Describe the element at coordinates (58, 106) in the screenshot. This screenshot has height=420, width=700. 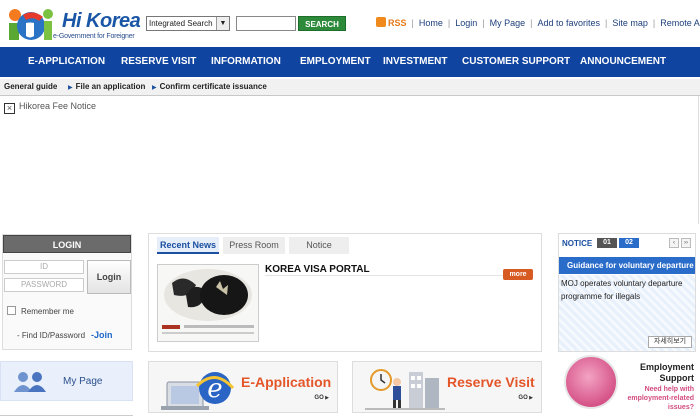
I see `fee-notice-label: Hikorea Fee Notice` at that location.